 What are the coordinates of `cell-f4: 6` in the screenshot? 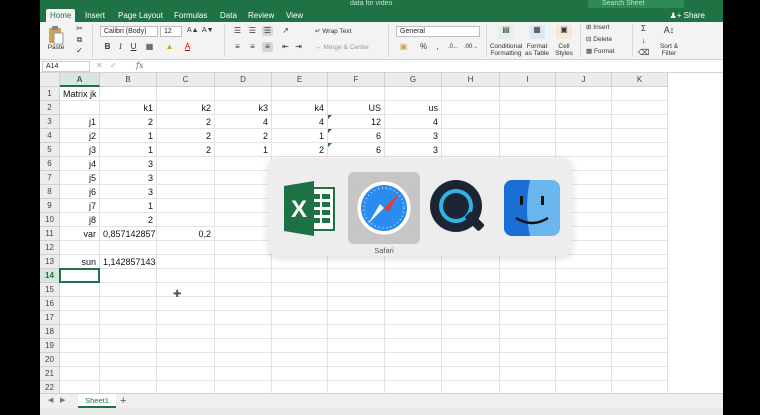 It's located at (356, 136).